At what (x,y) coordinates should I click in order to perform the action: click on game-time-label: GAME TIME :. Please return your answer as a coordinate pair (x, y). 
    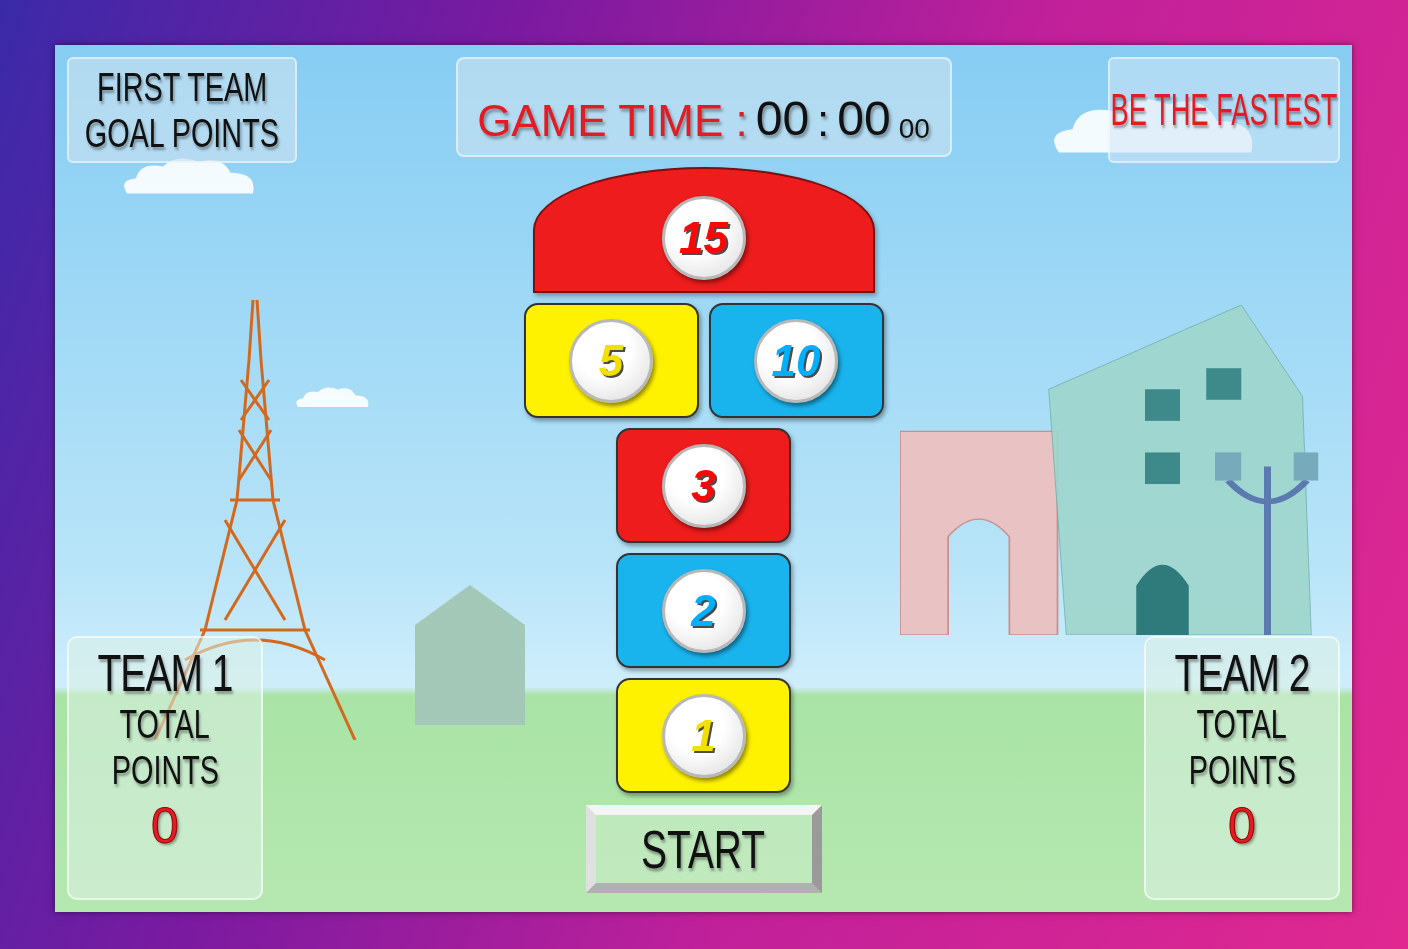
    Looking at the image, I should click on (612, 121).